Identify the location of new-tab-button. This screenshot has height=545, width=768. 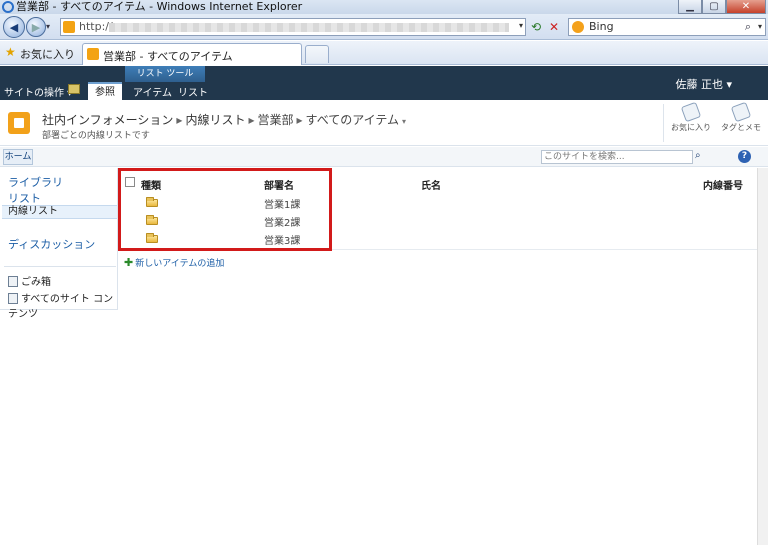
(317, 54).